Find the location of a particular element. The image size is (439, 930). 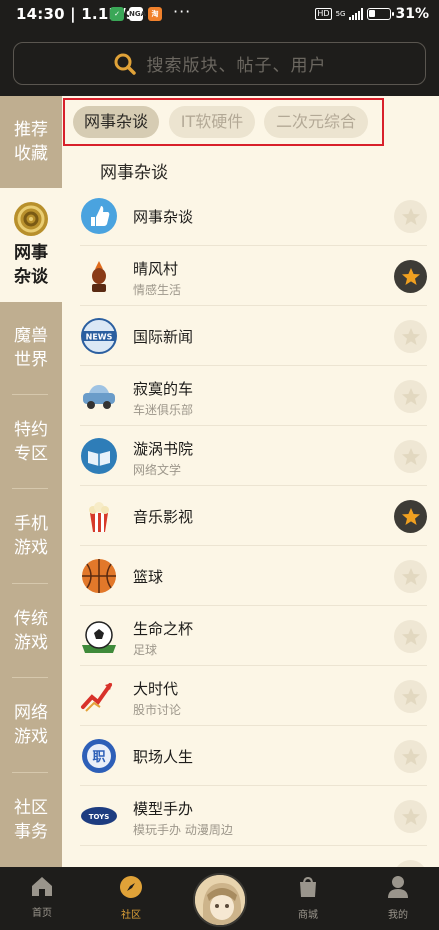

sidebar-item-community-affairs: 社区事务 is located at coordinates (31, 820).